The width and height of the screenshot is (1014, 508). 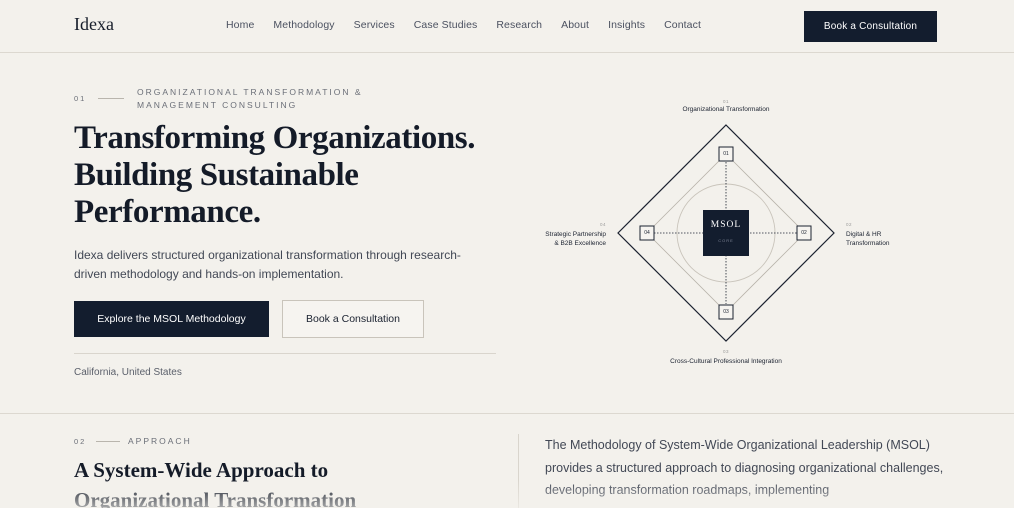 I want to click on node-03-id: 03, so click(x=726, y=312).